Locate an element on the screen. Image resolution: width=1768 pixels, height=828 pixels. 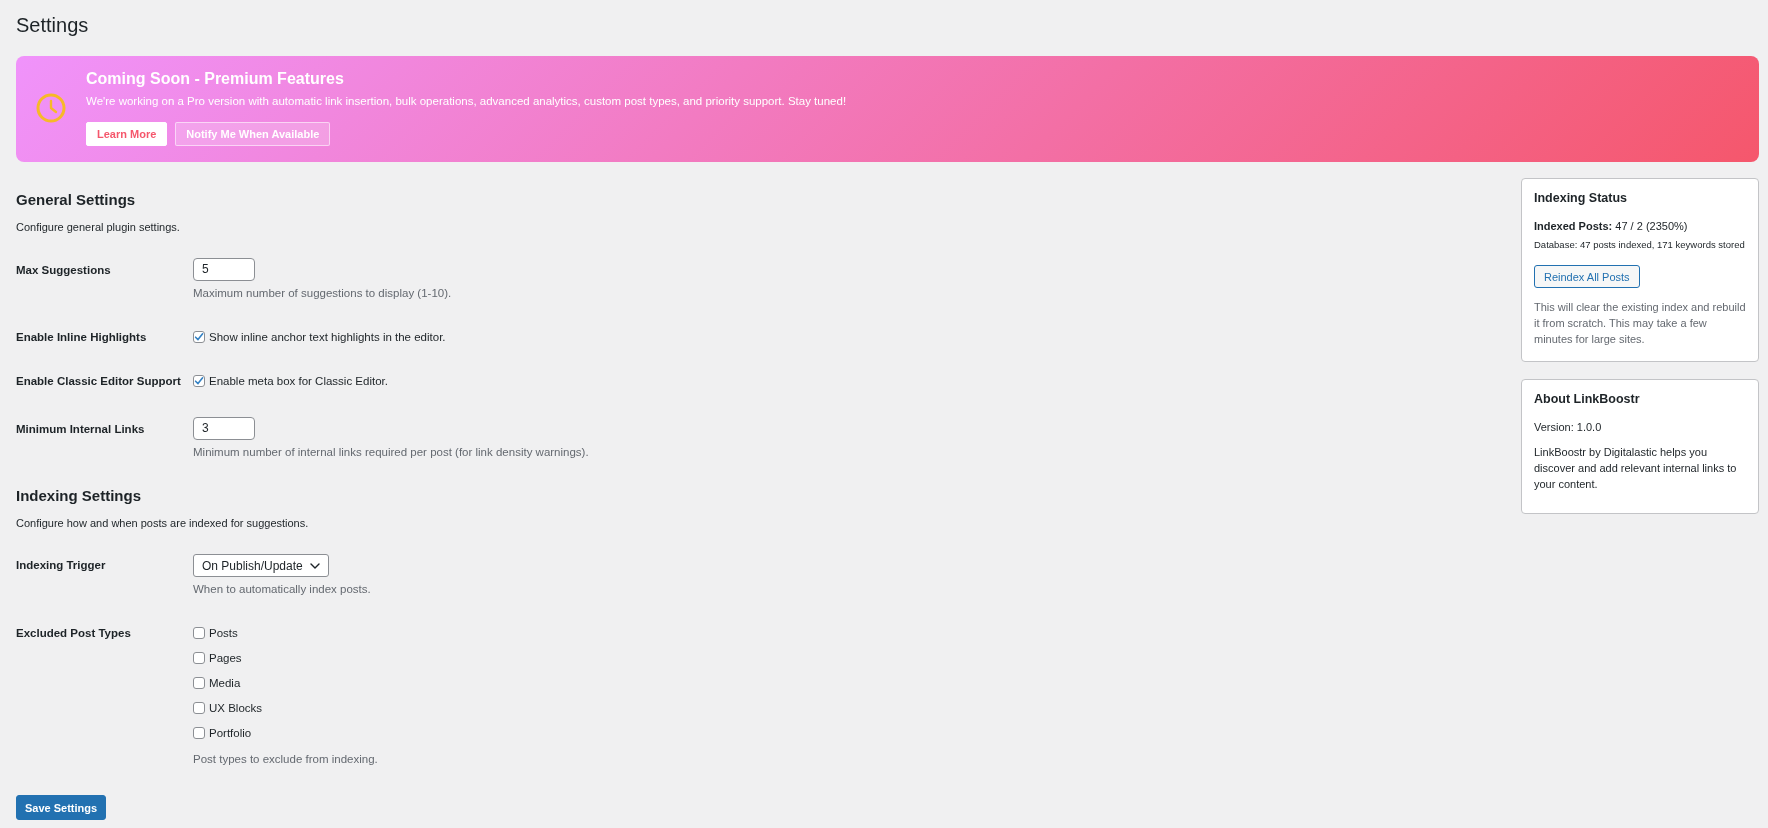
banner-title: Coming Soon - Premium Features is located at coordinates (215, 79).